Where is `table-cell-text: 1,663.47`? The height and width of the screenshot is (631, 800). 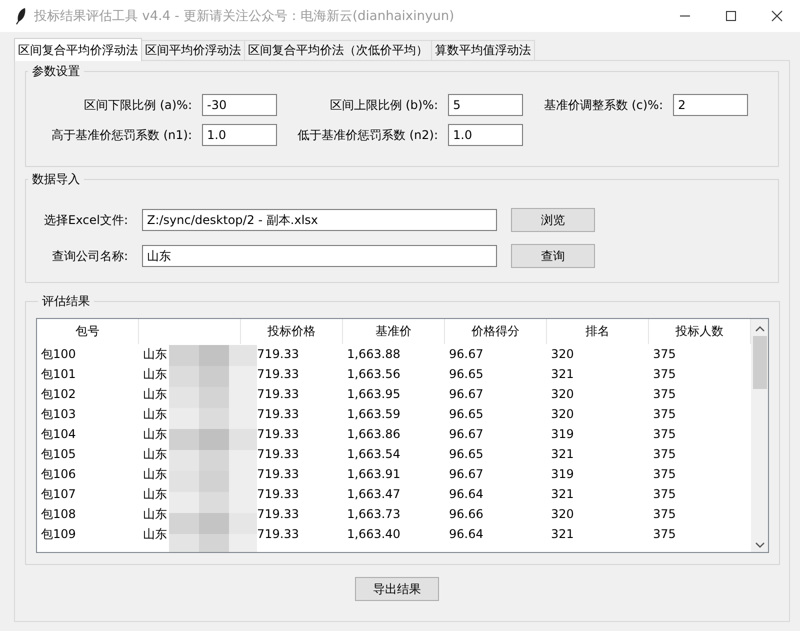 table-cell-text: 1,663.47 is located at coordinates (374, 494).